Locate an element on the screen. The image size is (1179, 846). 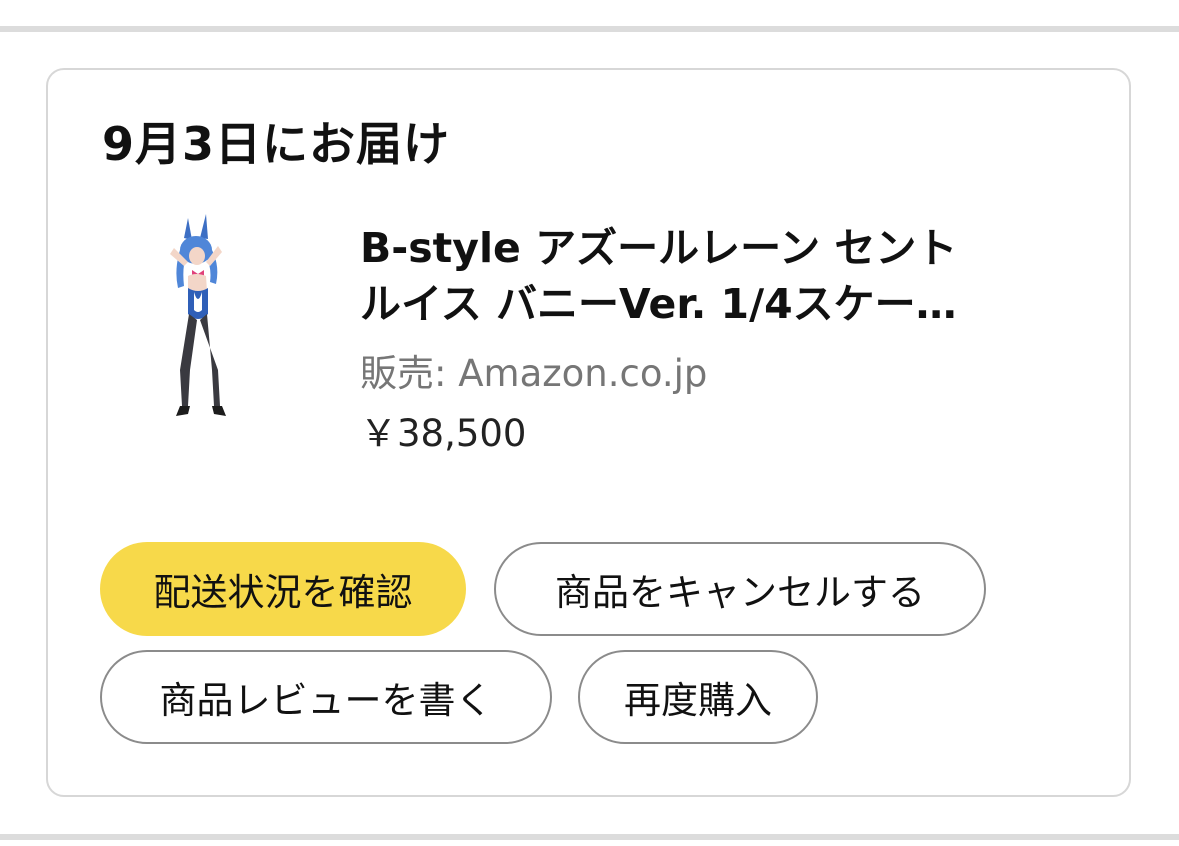
product-price: ￥38,500 is located at coordinates (443, 433).